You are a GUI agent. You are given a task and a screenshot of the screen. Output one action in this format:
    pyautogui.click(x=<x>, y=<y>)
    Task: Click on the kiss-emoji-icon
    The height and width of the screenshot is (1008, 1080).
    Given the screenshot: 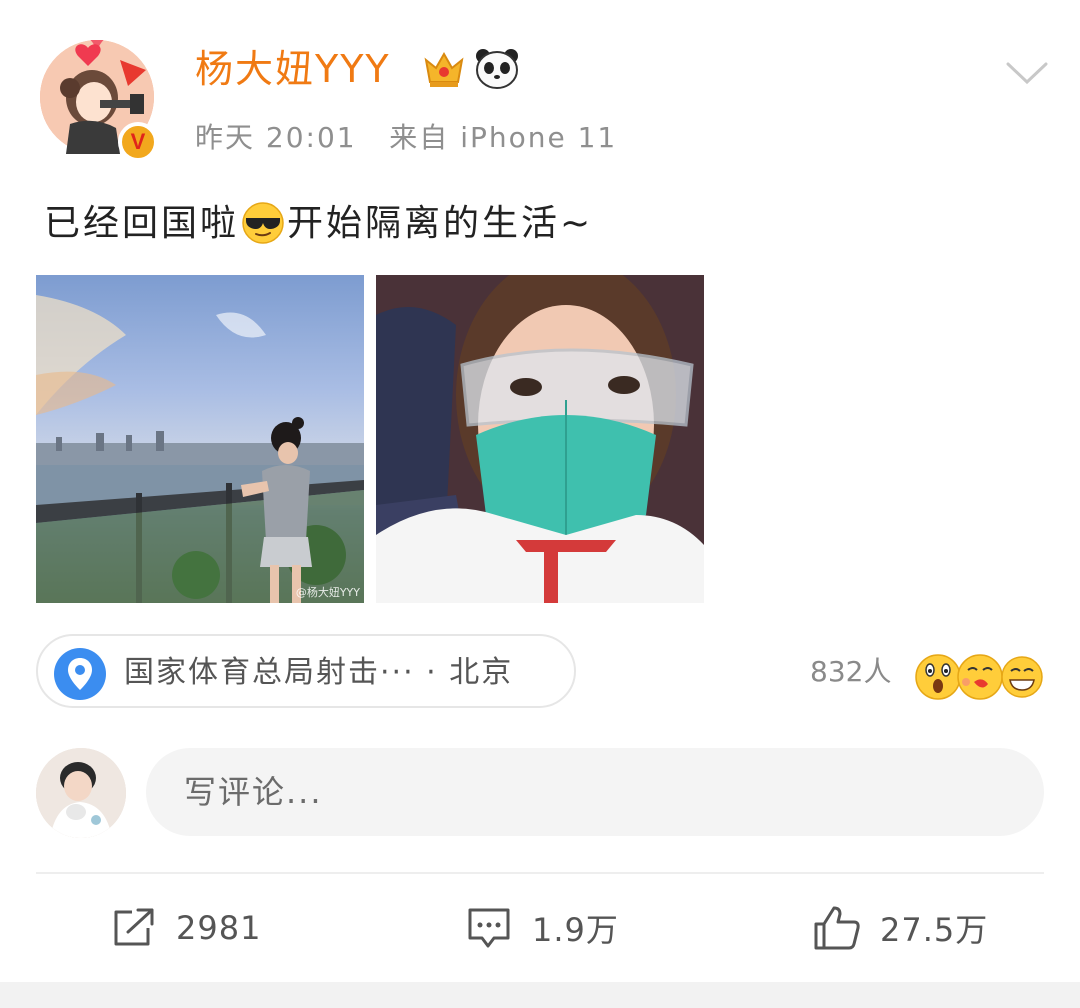 What is the action you would take?
    pyautogui.click(x=980, y=677)
    